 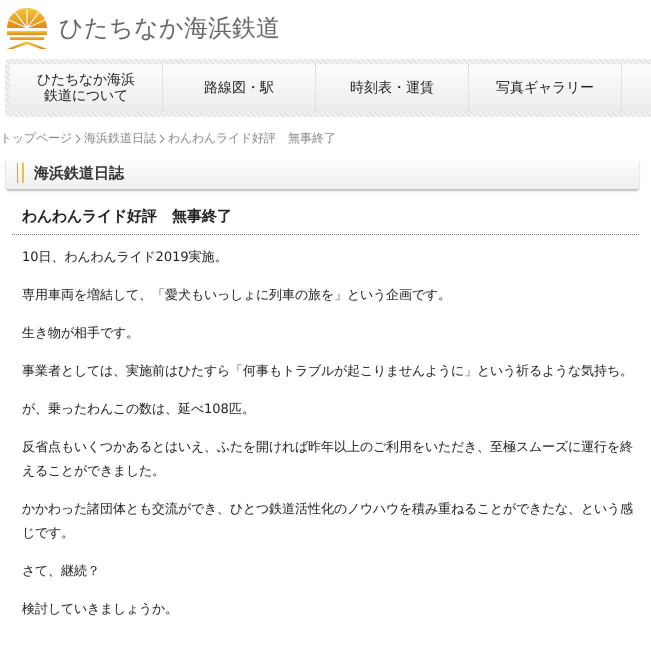 What do you see at coordinates (61, 572) in the screenshot?
I see `paragraph: さて、継続？` at bounding box center [61, 572].